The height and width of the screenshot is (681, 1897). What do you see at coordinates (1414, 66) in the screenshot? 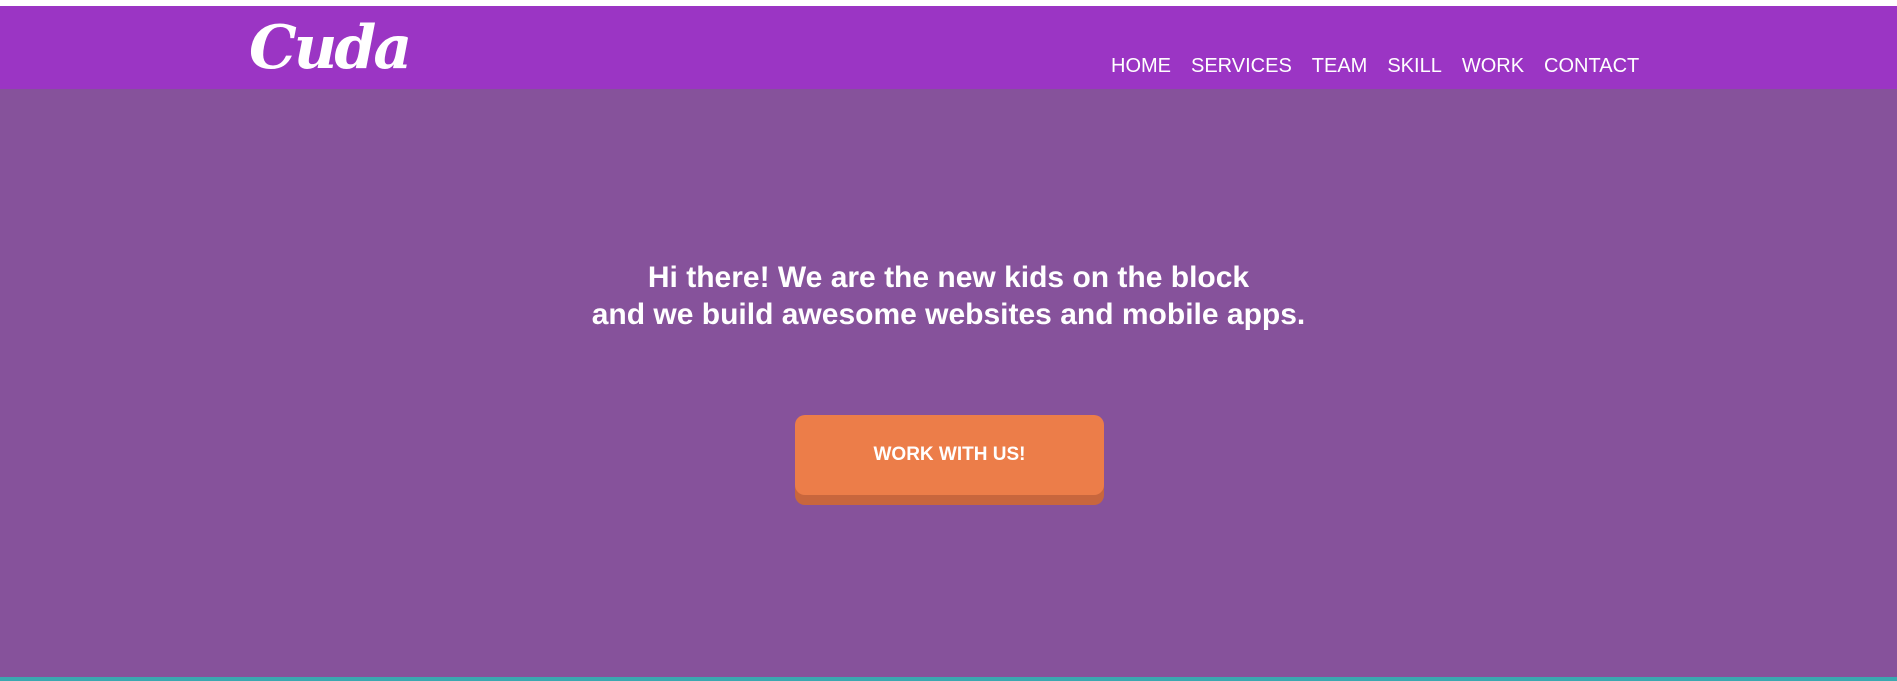
I see `nav-item-skill: SKILL` at bounding box center [1414, 66].